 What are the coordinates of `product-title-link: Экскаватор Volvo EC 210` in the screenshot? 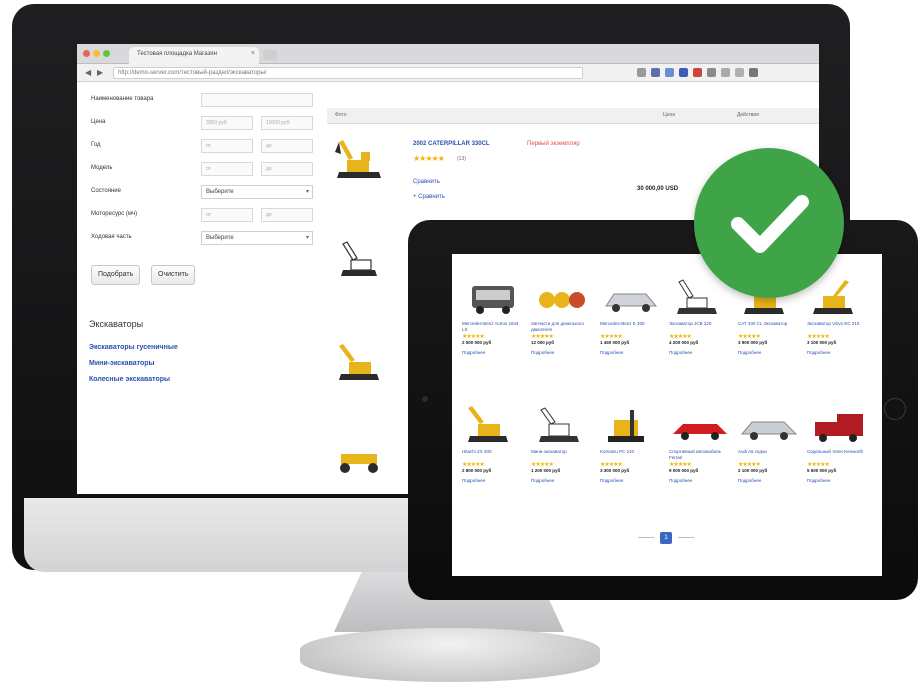 It's located at (838, 327).